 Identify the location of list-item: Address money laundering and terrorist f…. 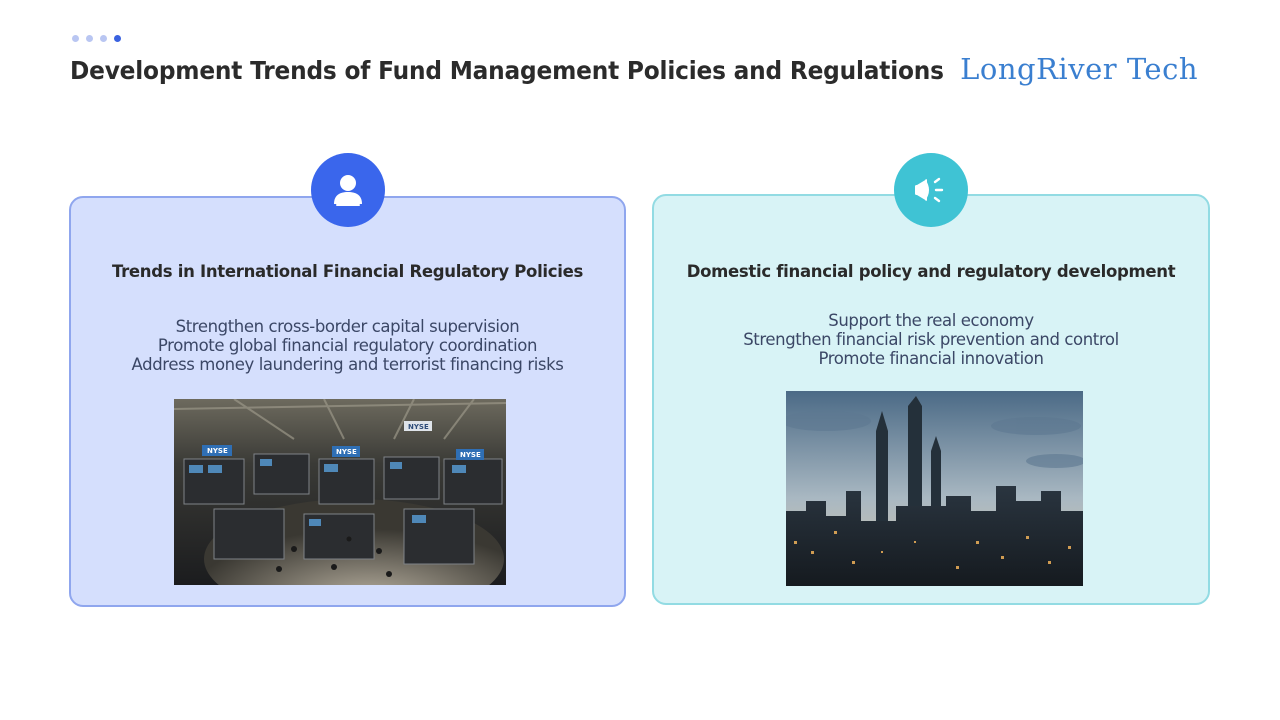
(347, 364).